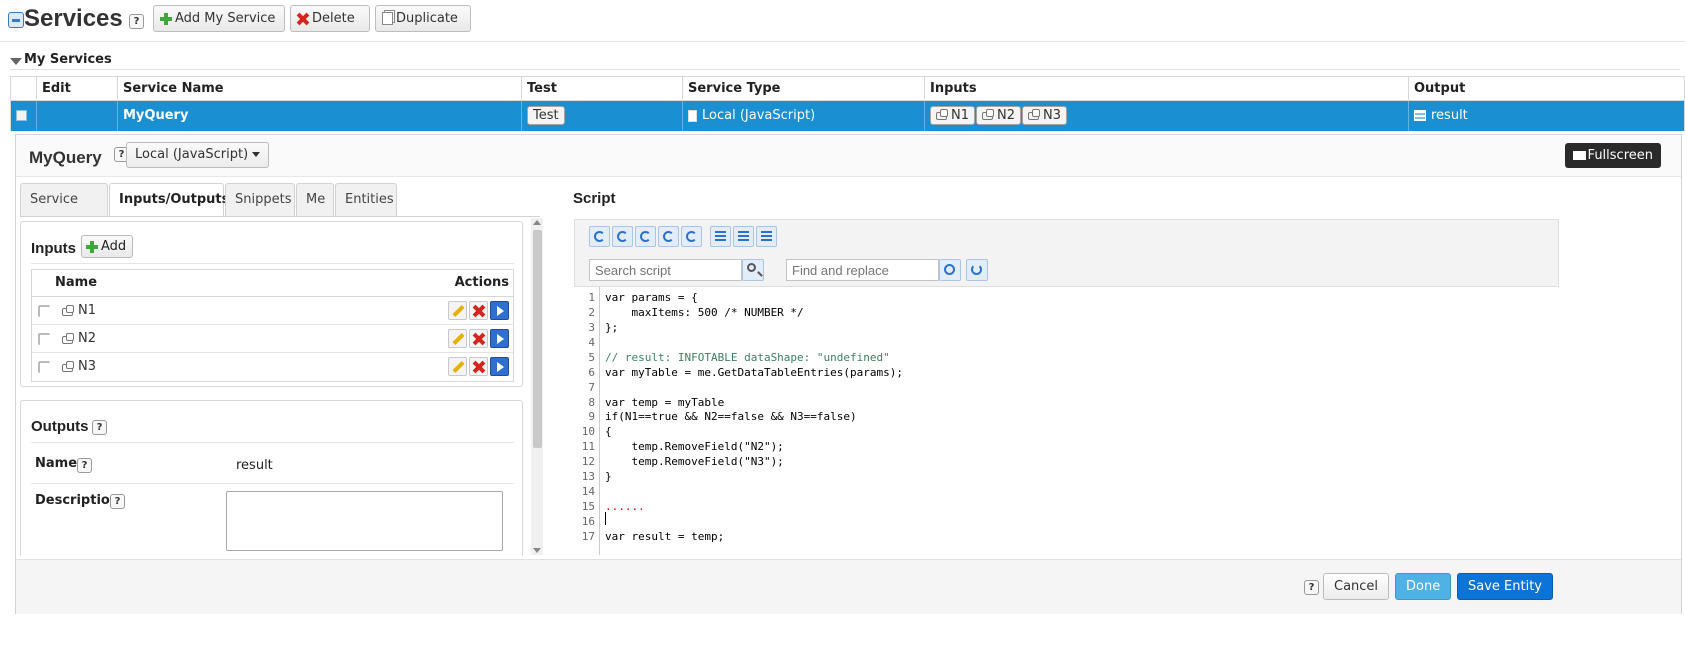 The image size is (1685, 667). Describe the element at coordinates (99, 427) in the screenshot. I see `outputs-help-button: ?` at that location.